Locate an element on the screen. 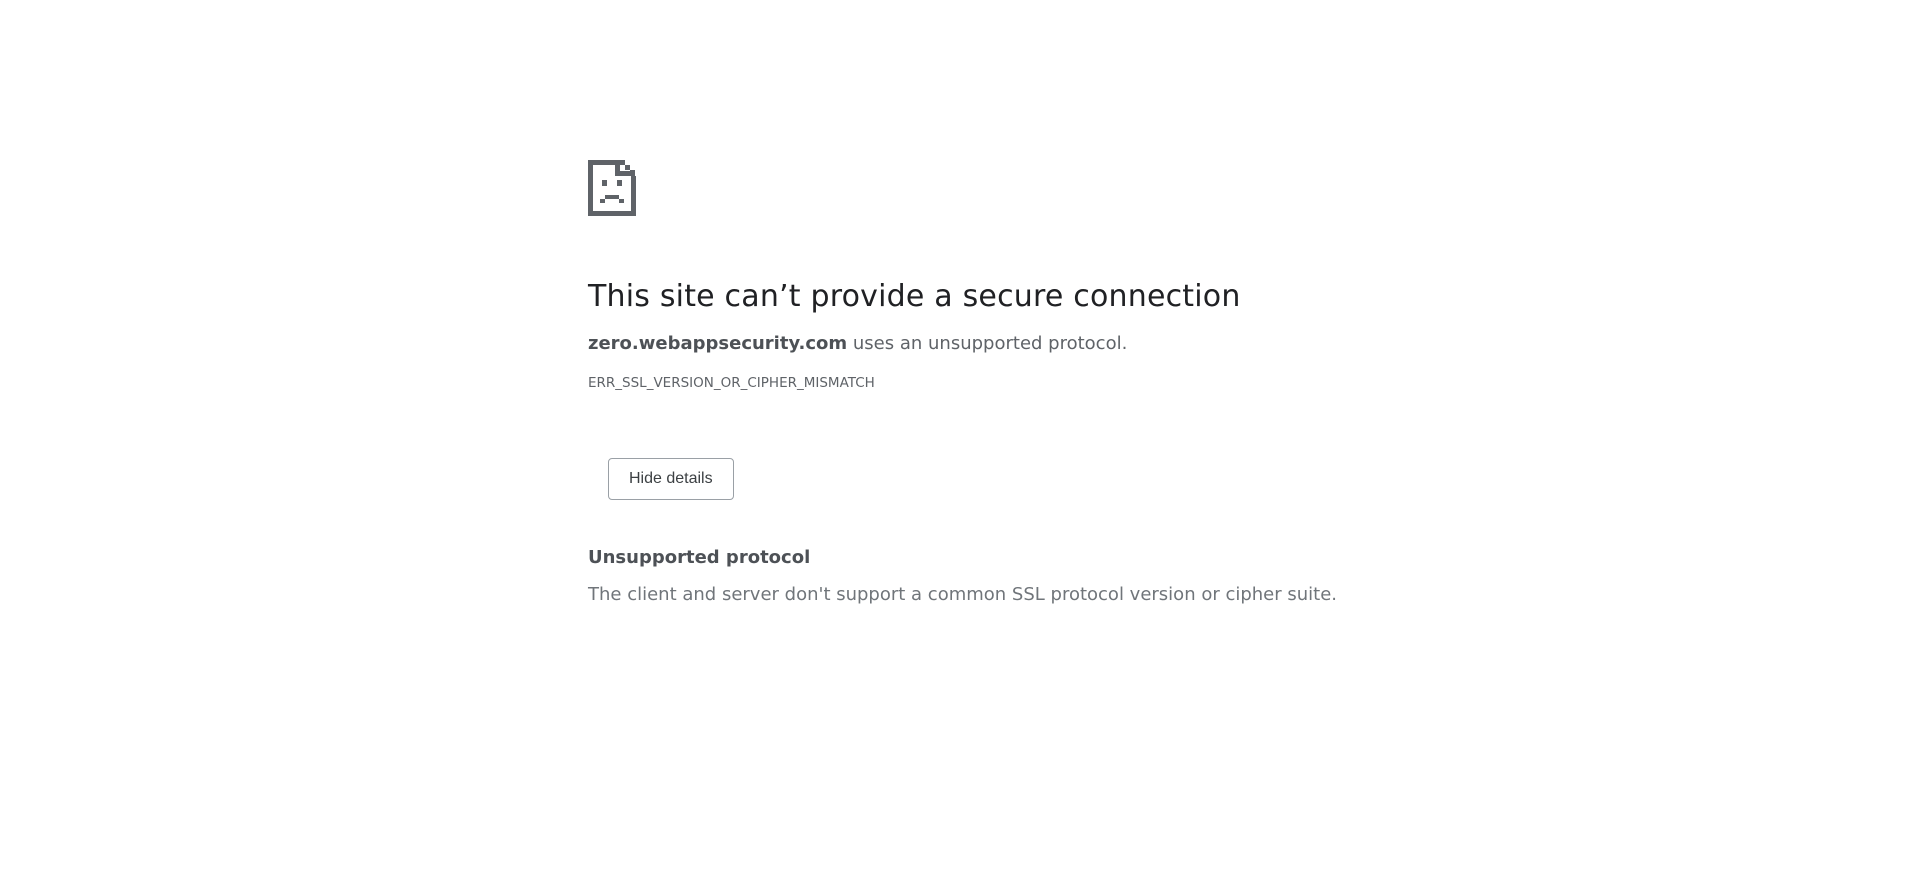 Image resolution: width=1920 pixels, height=885 pixels. hide-details-button: Hide details is located at coordinates (671, 479).